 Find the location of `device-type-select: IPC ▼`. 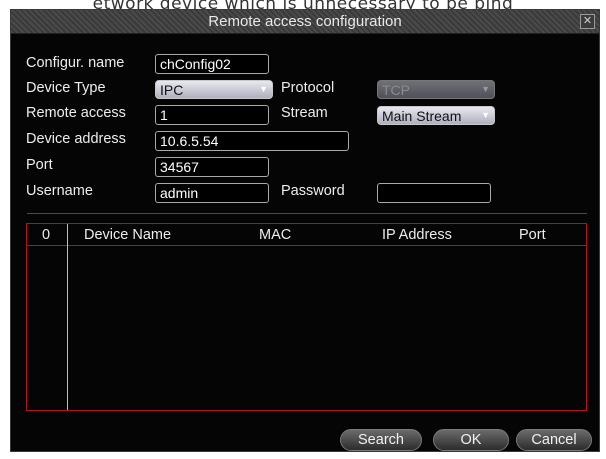

device-type-select: IPC ▼ is located at coordinates (214, 89).